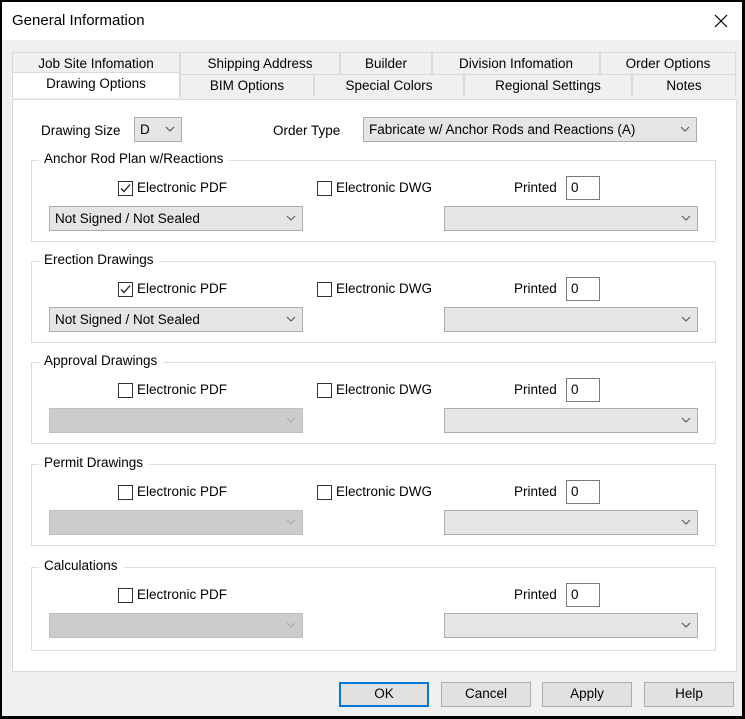 The height and width of the screenshot is (719, 745). Describe the element at coordinates (96, 63) in the screenshot. I see `tab-job-site-information: Job Site Infomation` at that location.